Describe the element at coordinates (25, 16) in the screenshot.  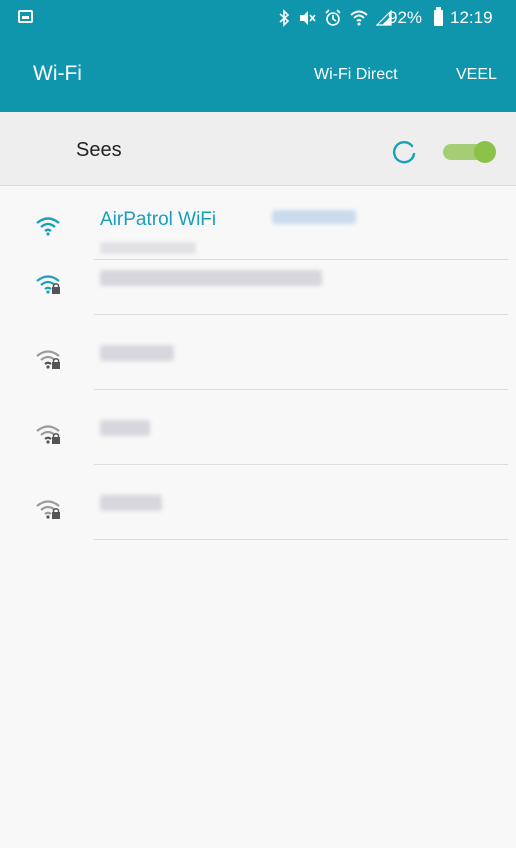
I see `screenshot-icon` at that location.